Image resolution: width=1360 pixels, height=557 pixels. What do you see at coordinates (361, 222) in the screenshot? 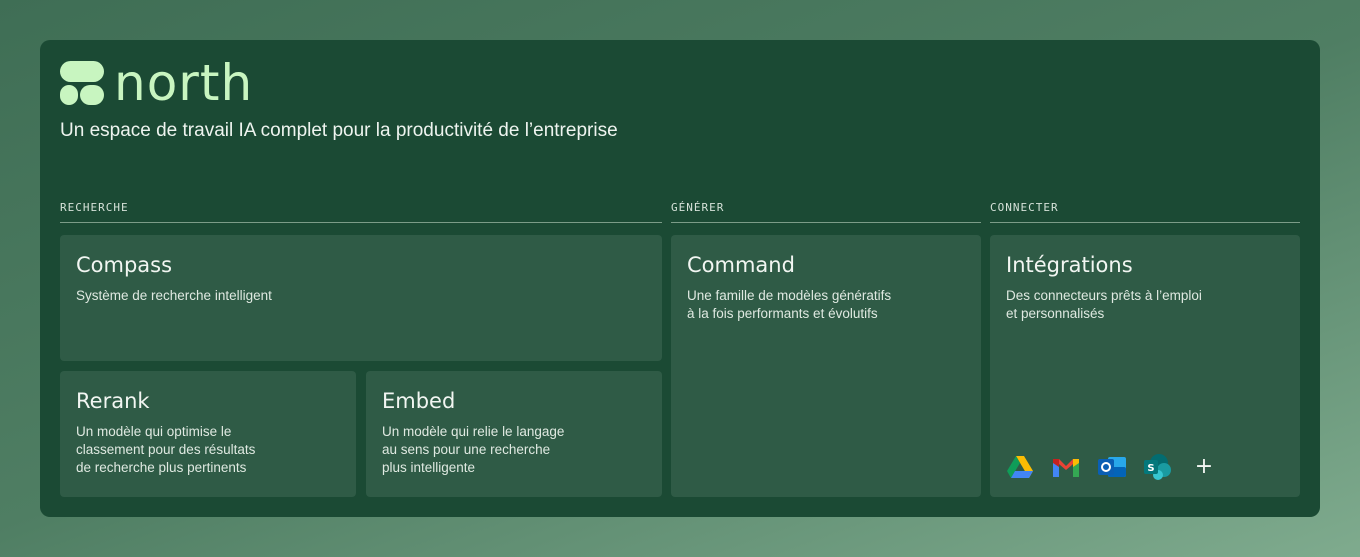
I see `section-divider-search` at bounding box center [361, 222].